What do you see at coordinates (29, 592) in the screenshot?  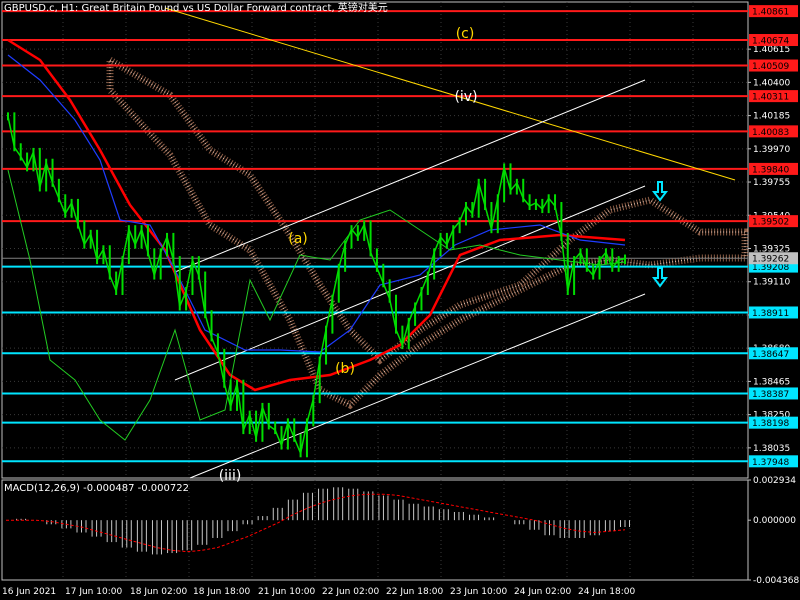 I see `time-axis-label: 16 Jun 2021` at bounding box center [29, 592].